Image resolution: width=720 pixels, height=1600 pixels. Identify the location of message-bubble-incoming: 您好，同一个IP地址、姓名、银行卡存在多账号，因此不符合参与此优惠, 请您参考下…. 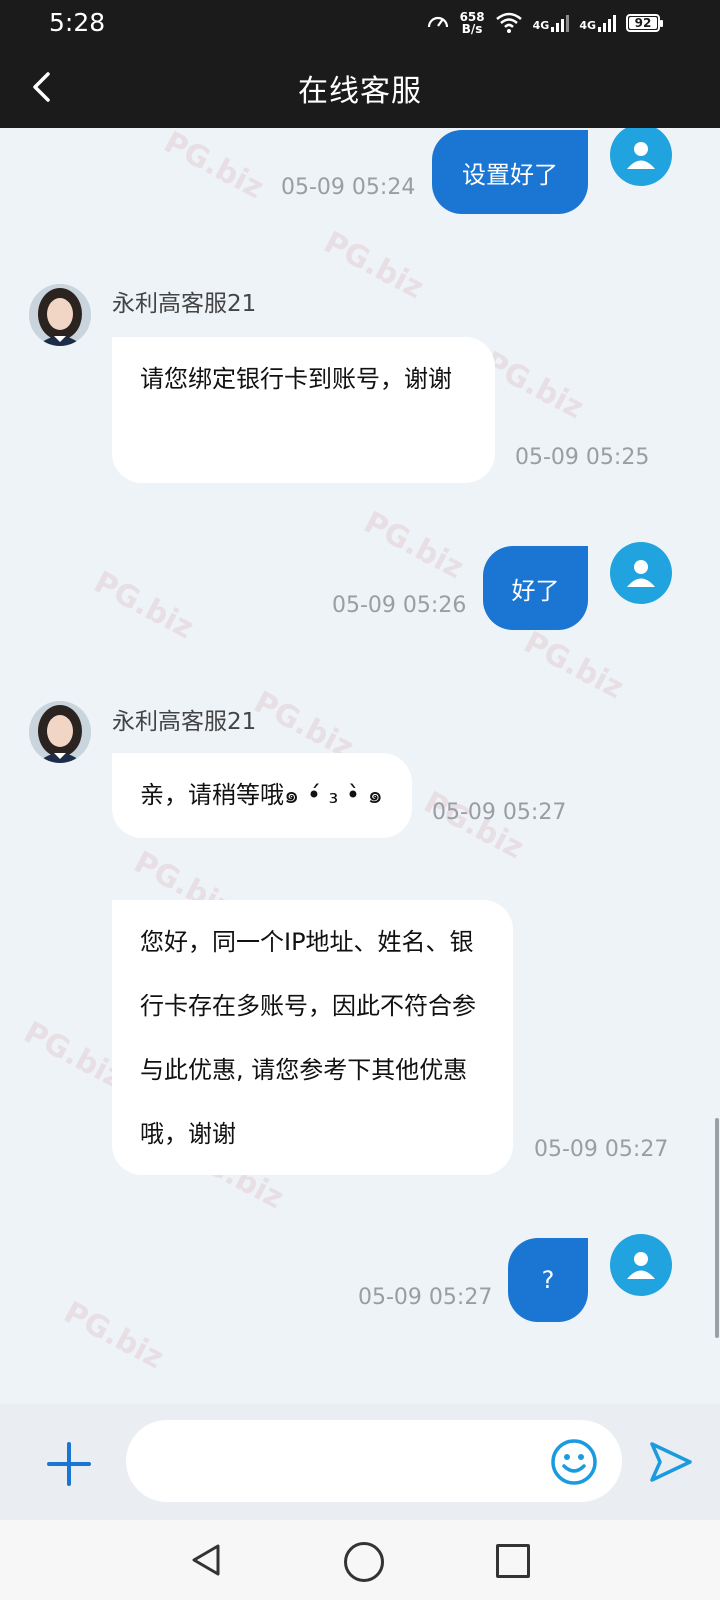
(312, 1037).